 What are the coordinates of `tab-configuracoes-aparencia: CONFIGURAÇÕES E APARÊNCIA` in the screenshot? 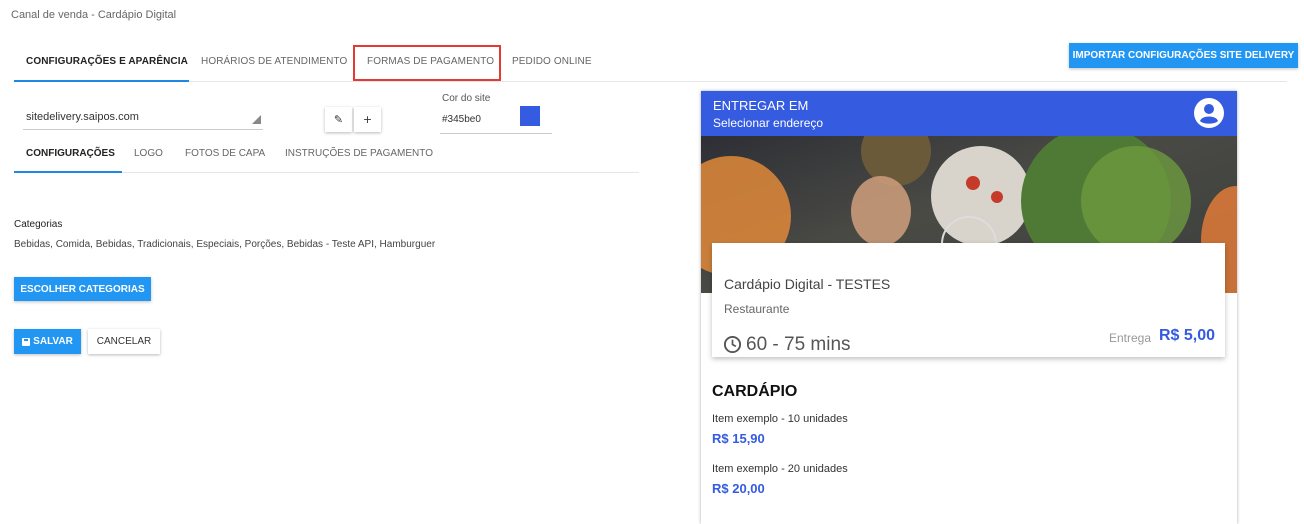 It's located at (101, 62).